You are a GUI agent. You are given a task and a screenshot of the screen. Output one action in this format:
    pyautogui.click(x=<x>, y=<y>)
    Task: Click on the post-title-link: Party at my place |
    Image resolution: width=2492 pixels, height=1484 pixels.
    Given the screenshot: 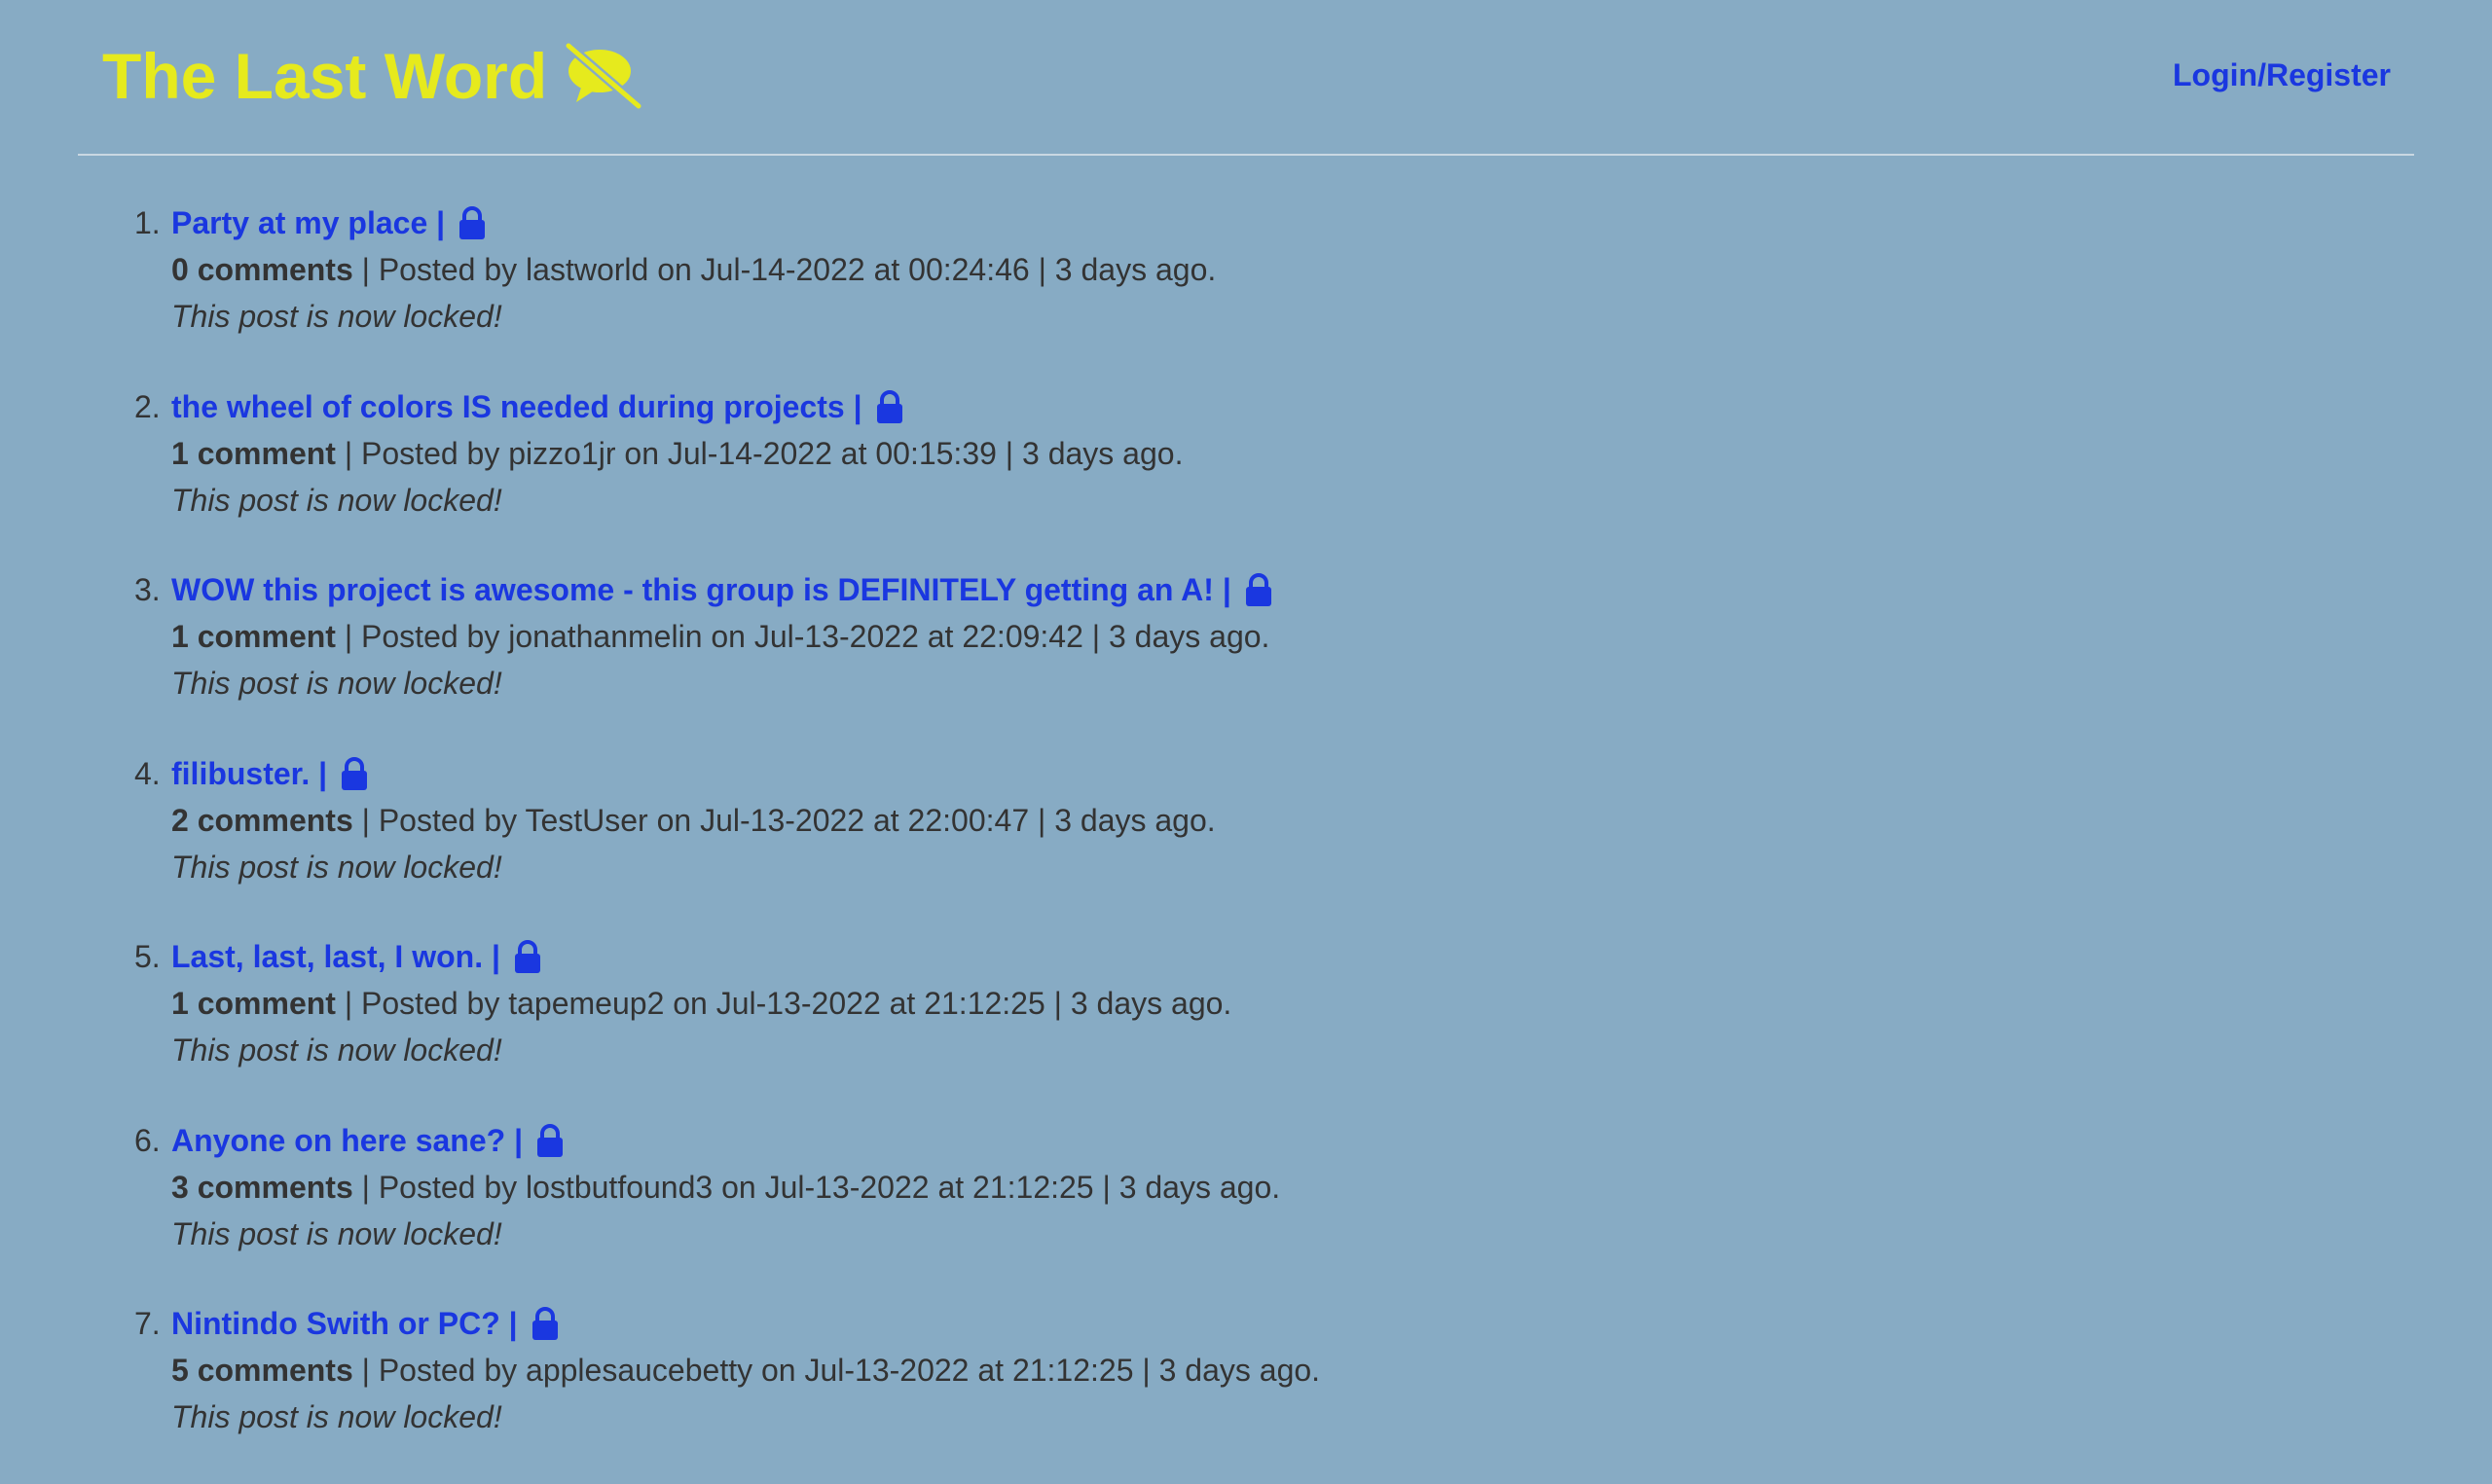 What is the action you would take?
    pyautogui.click(x=745, y=222)
    